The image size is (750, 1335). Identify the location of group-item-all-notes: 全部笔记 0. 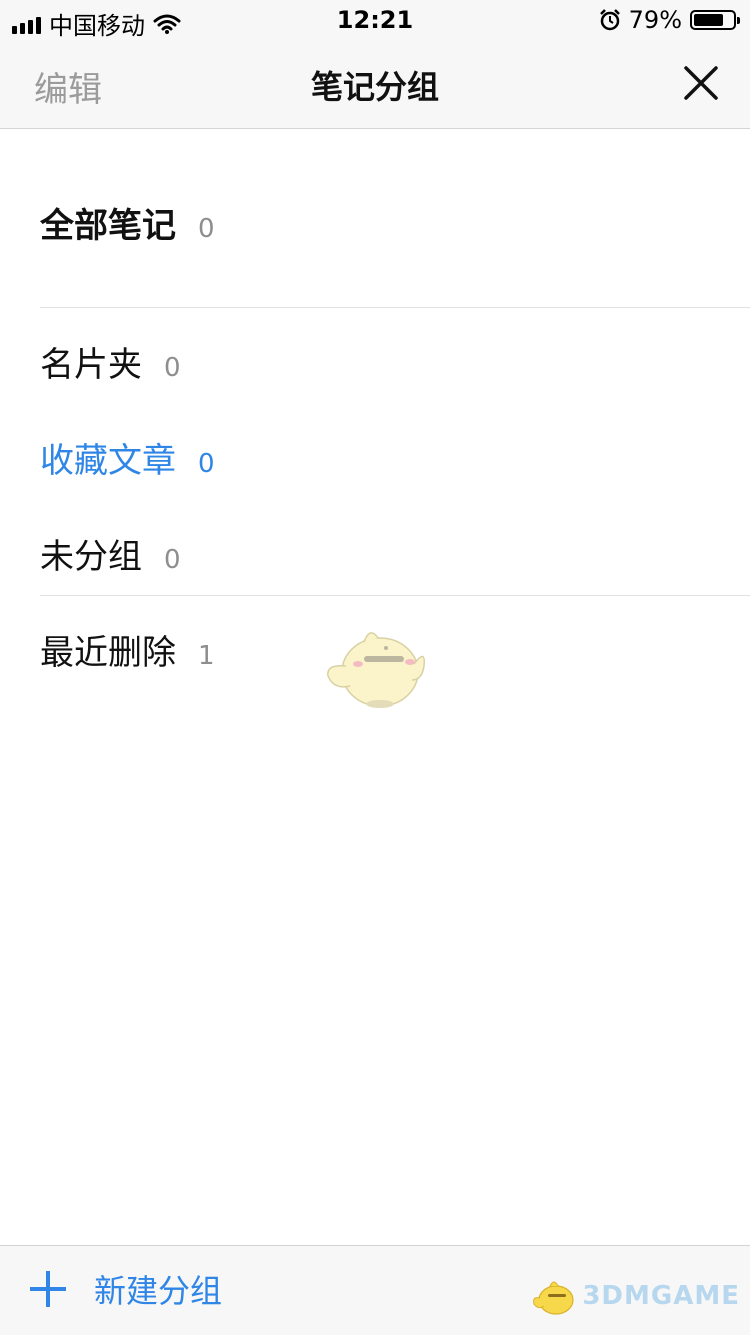
(127, 222).